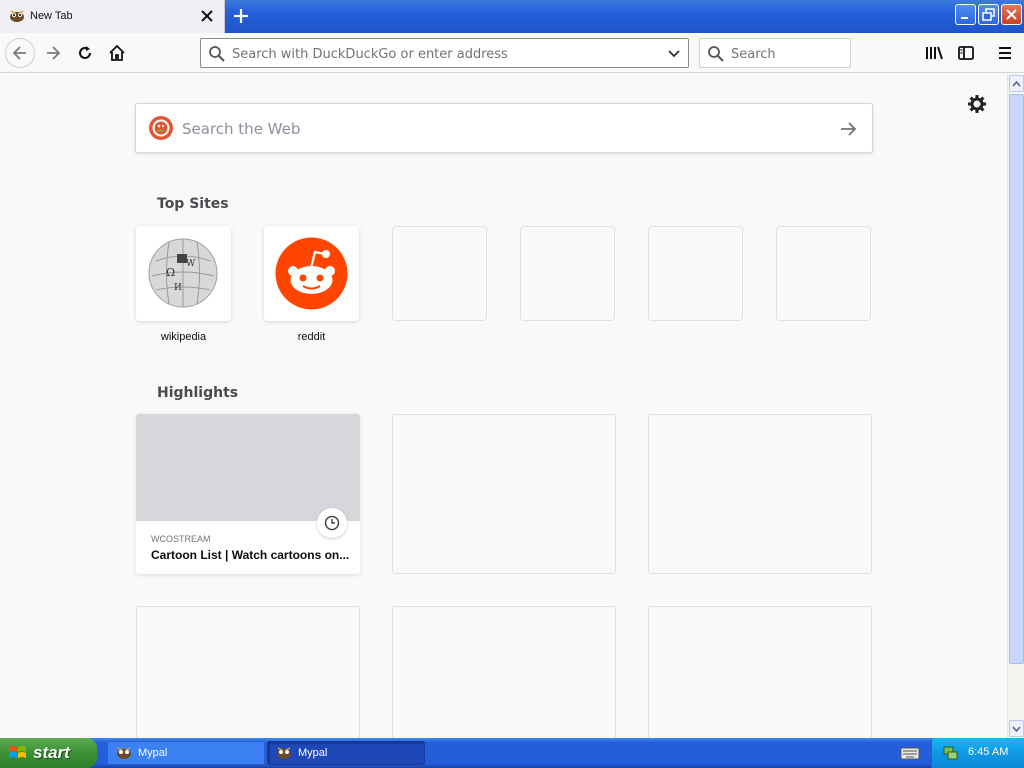 The image size is (1024, 768). I want to click on vertical-scrollbar, so click(1015, 406).